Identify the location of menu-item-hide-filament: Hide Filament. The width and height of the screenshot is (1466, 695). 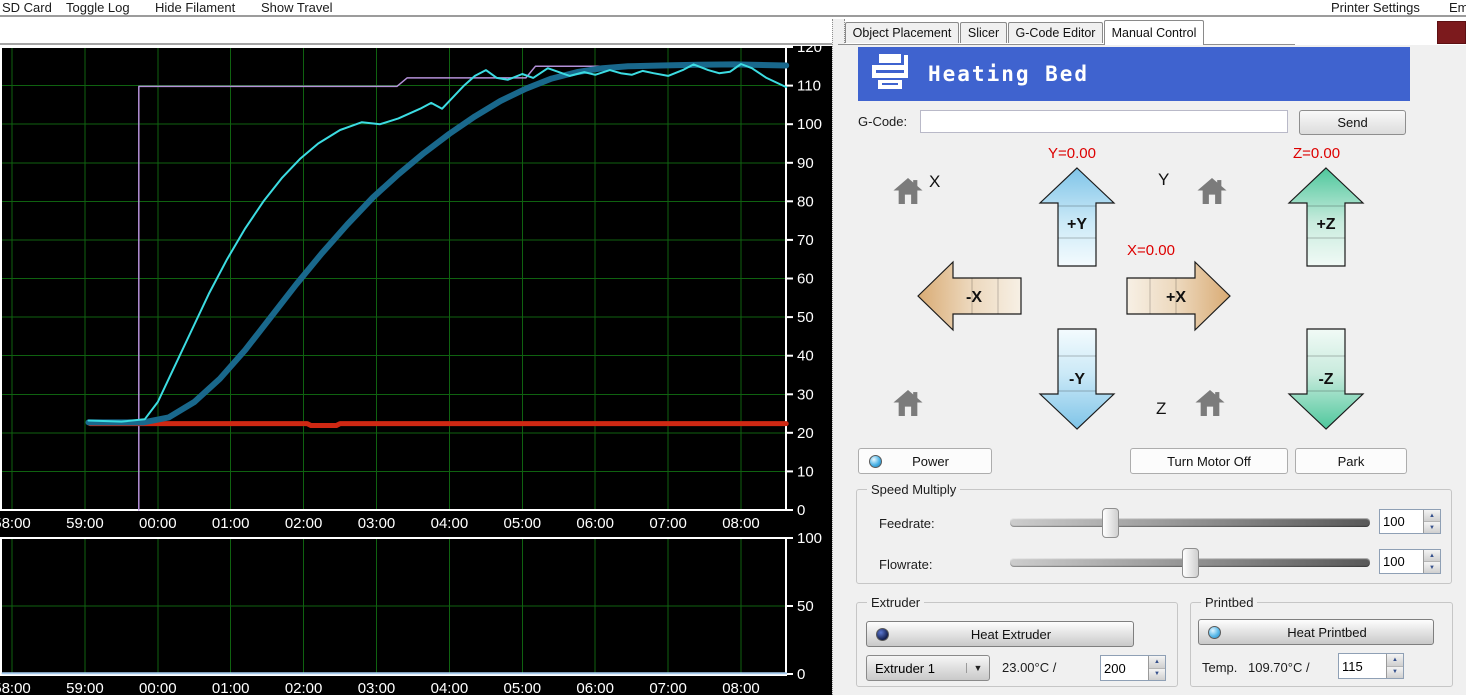
(195, 7).